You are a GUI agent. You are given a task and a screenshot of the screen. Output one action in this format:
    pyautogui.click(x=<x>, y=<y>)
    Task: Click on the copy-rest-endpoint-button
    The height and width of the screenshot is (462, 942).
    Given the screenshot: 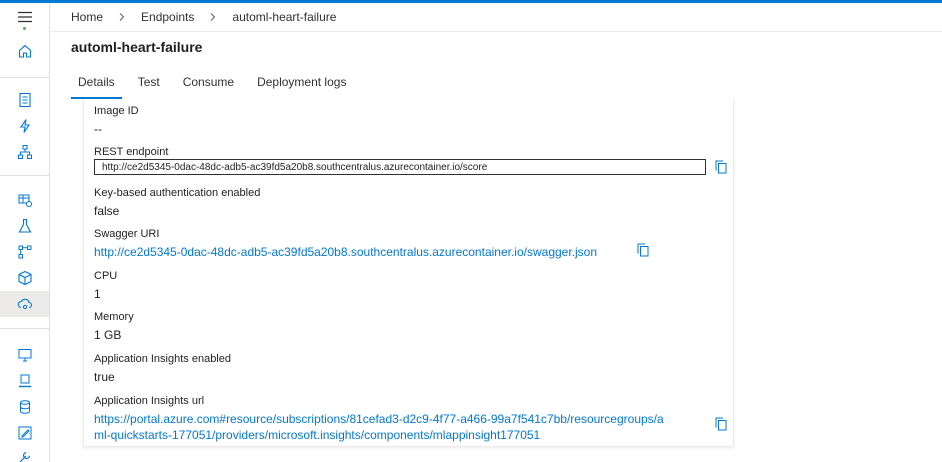 What is the action you would take?
    pyautogui.click(x=721, y=167)
    